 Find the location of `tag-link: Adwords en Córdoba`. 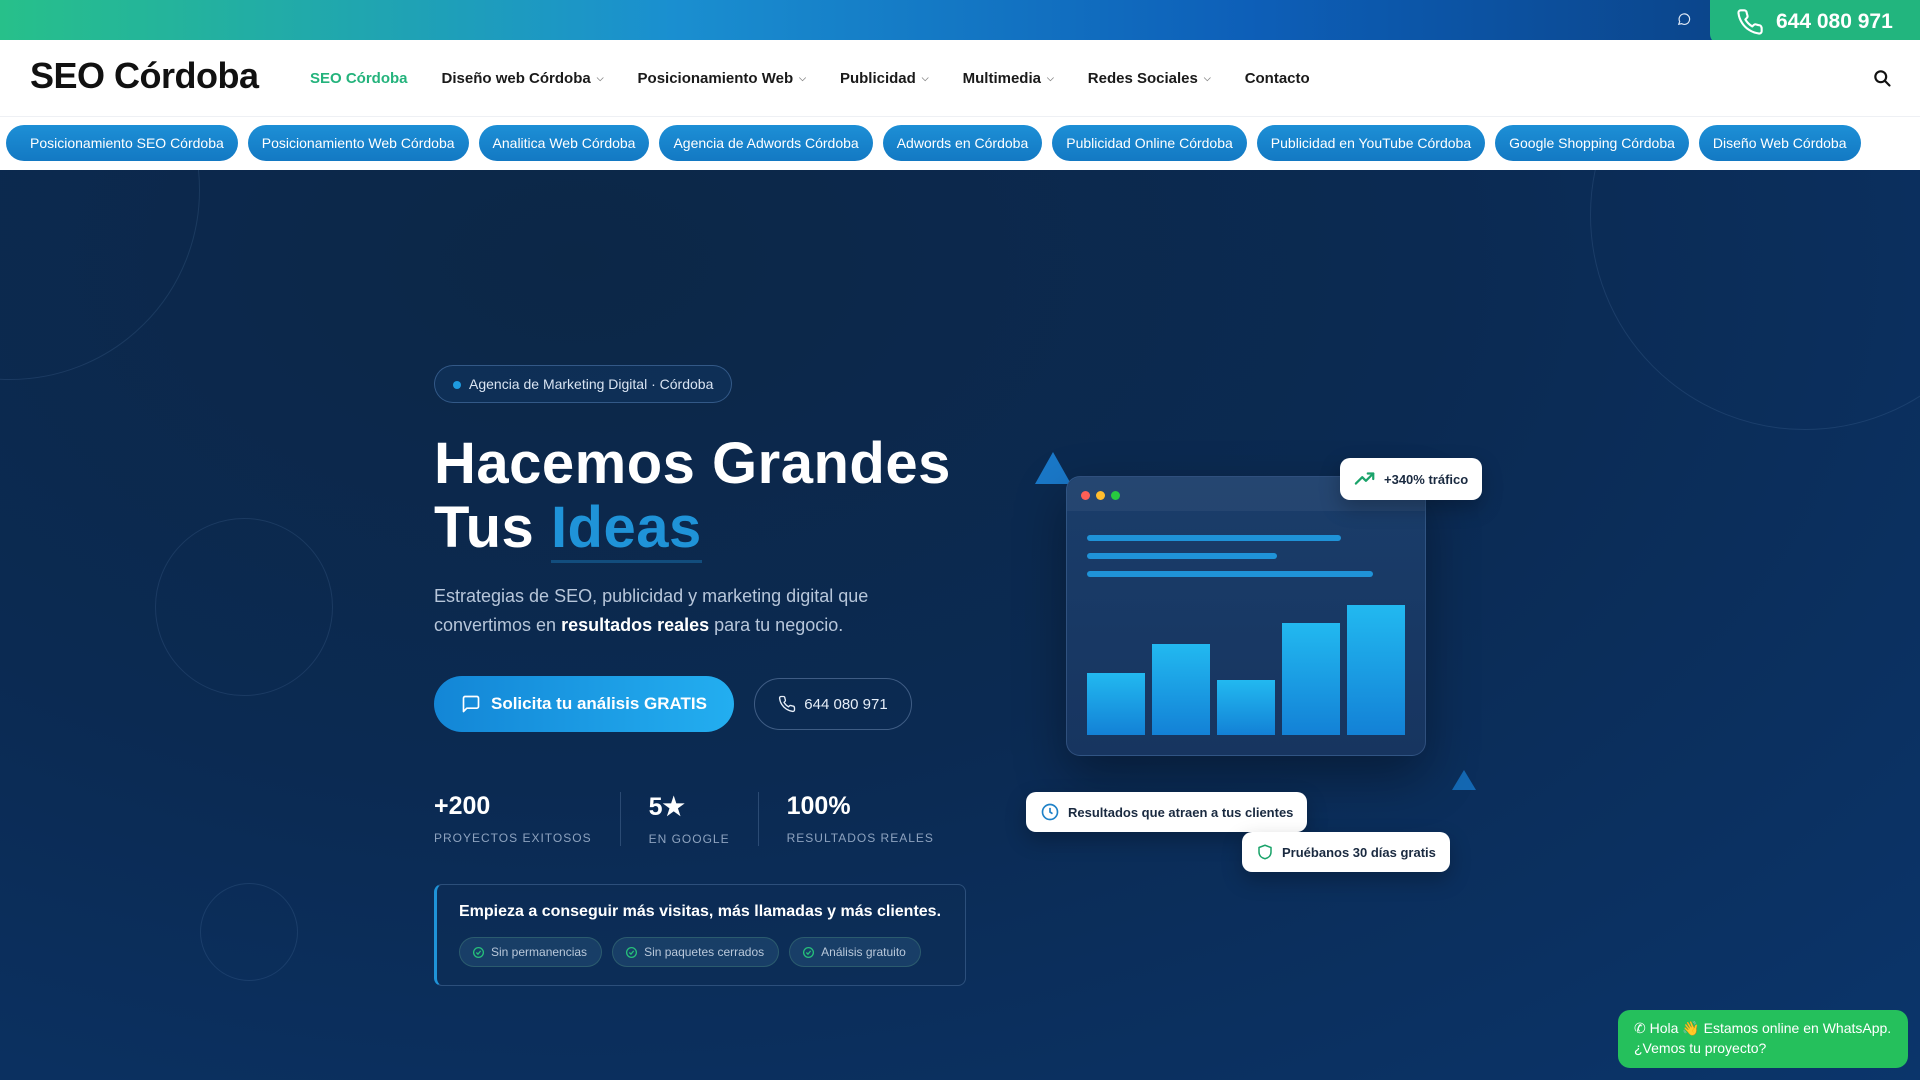

tag-link: Adwords en Córdoba is located at coordinates (962, 143).